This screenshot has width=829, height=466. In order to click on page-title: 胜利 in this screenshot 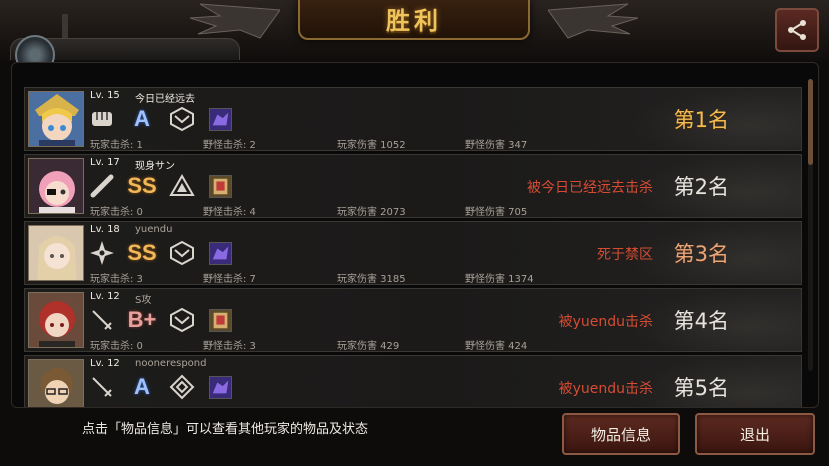, I will do `click(414, 20)`.